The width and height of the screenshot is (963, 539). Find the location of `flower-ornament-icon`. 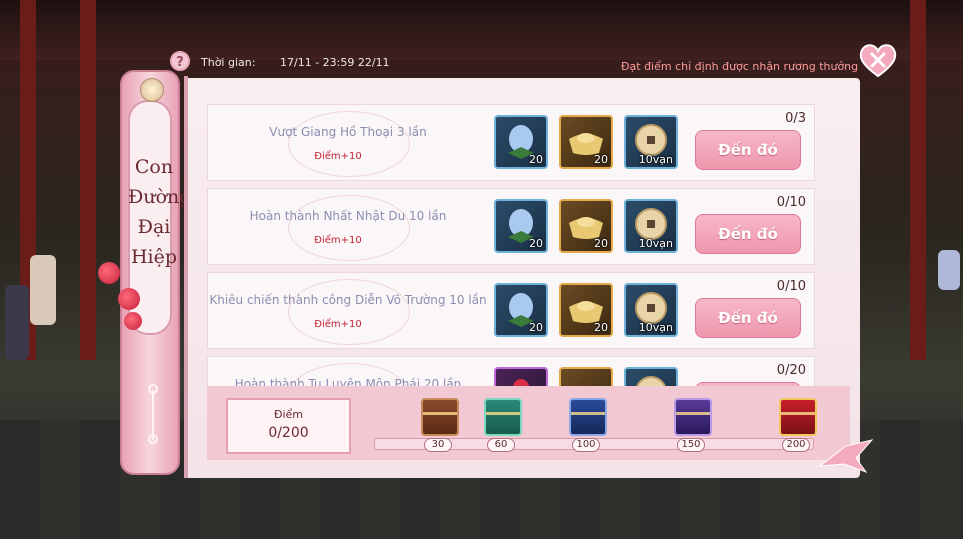

flower-ornament-icon is located at coordinates (152, 90).